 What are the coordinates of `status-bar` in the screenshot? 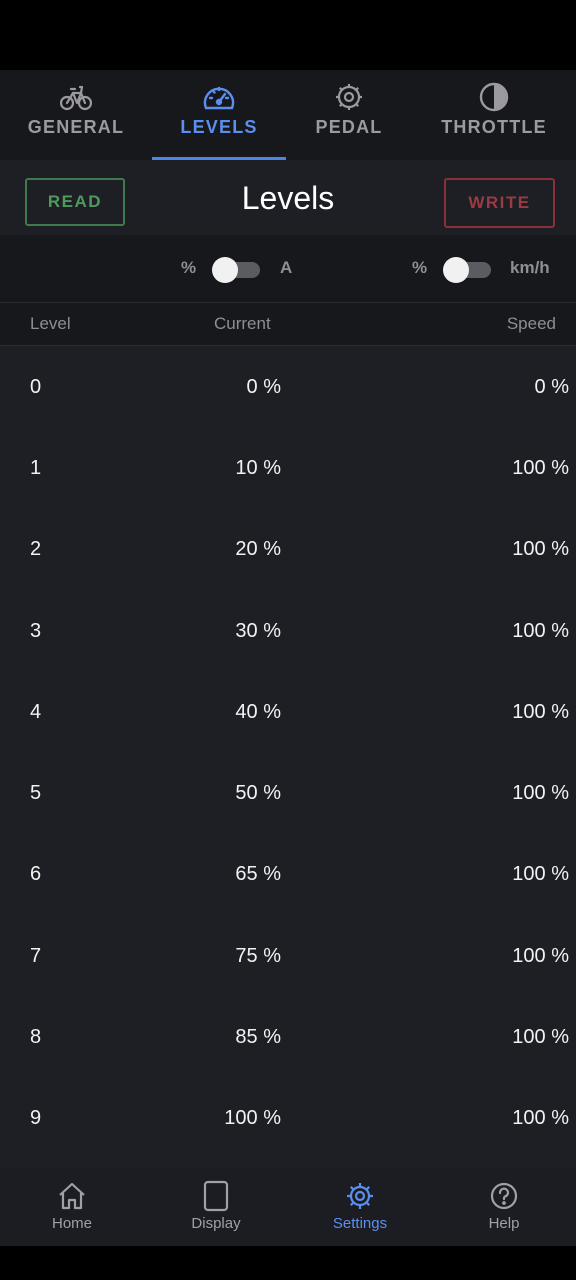 It's located at (288, 35).